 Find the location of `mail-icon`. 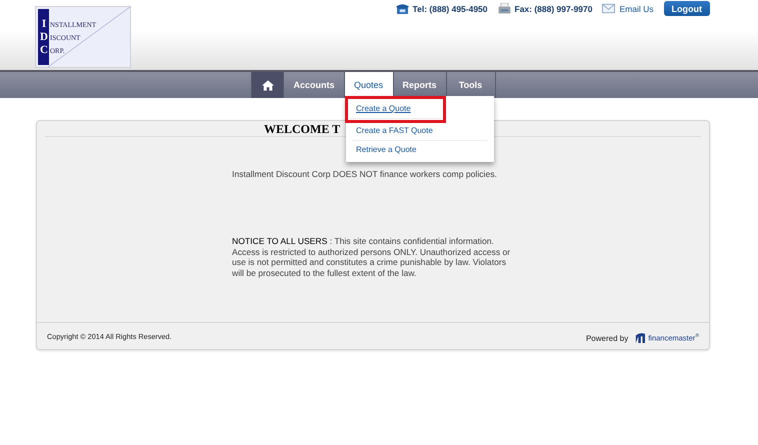

mail-icon is located at coordinates (609, 8).